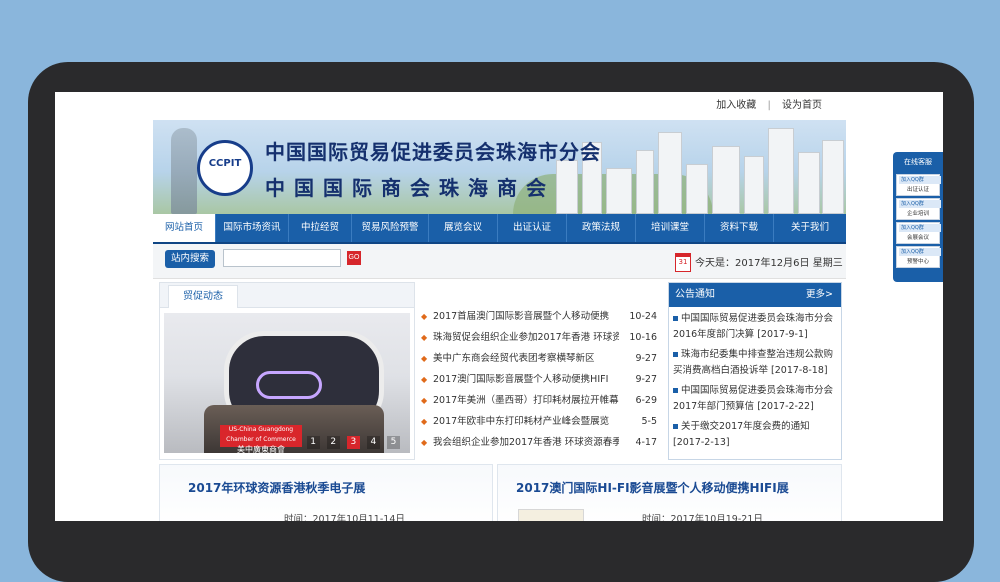 The image size is (1000, 582). Describe the element at coordinates (696, 167) in the screenshot. I see `banner-city-skyline` at that location.